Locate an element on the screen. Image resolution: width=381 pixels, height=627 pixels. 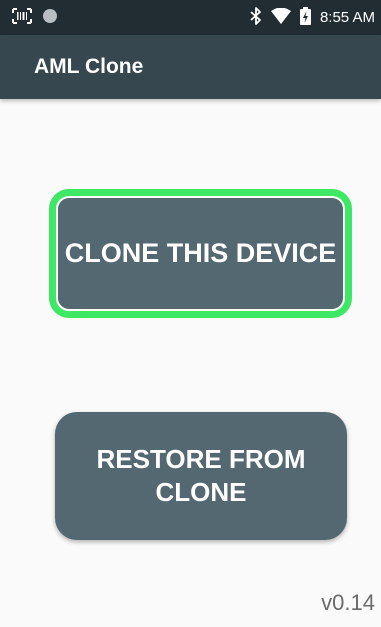
app-bar: AML Clone is located at coordinates (190, 67).